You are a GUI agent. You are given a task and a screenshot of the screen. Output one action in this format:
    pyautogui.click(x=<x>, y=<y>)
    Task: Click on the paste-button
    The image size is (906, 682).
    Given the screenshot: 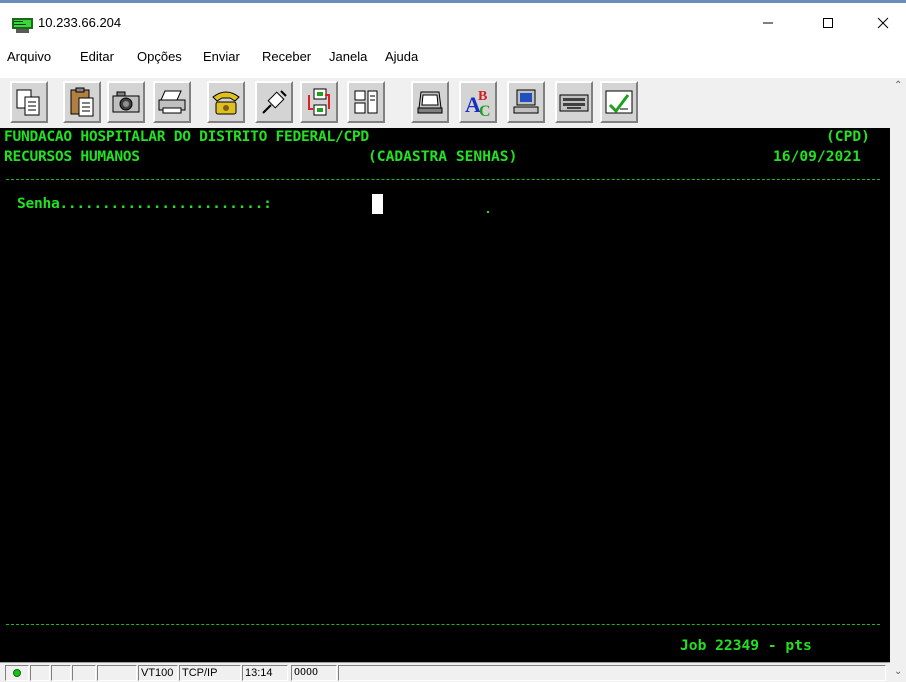 What is the action you would take?
    pyautogui.click(x=82, y=102)
    